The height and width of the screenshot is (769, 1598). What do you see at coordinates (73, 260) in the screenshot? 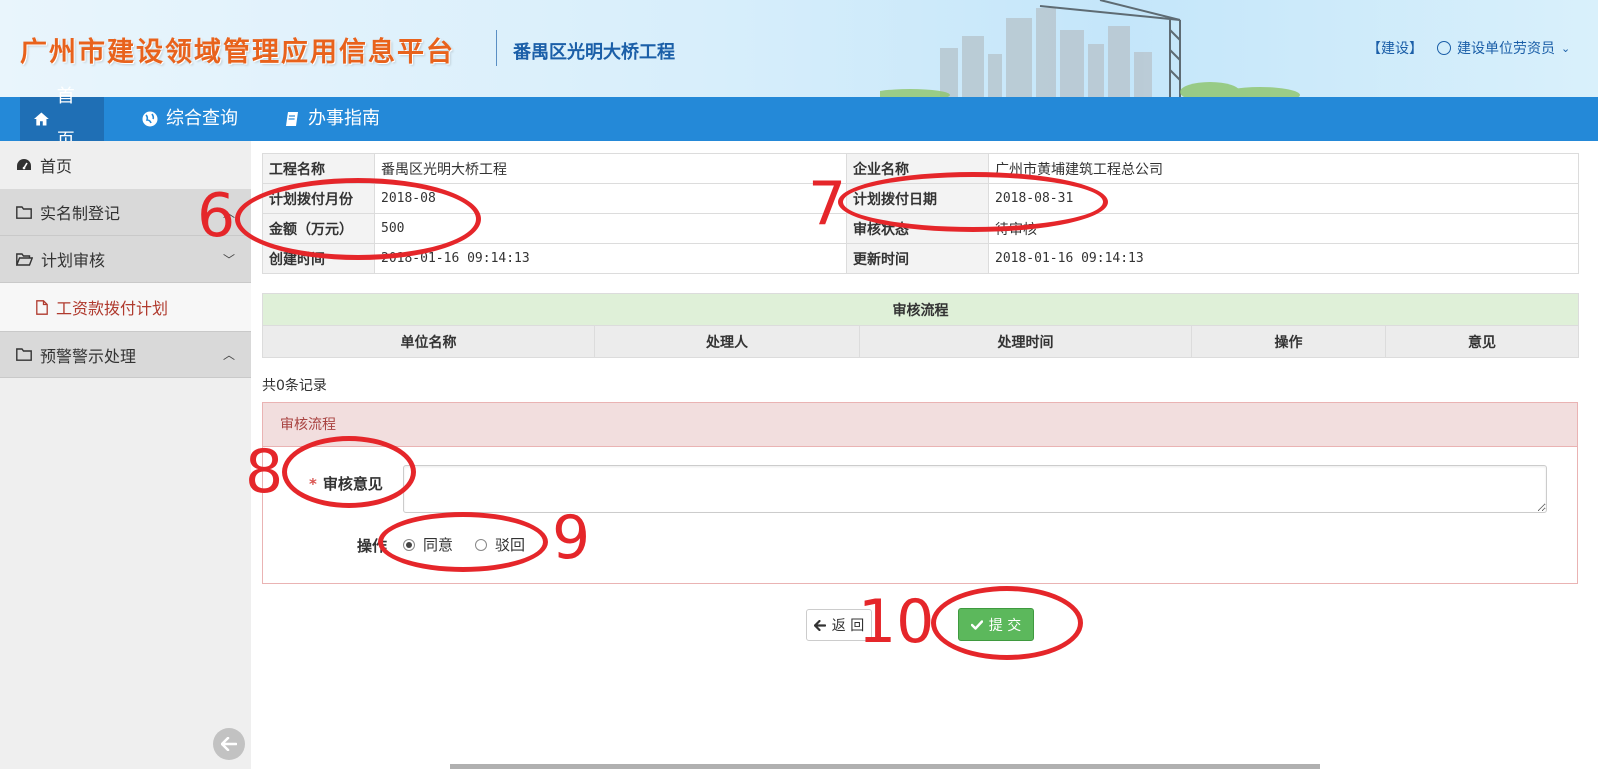
I see `sidebar-item-label: 计划审核` at bounding box center [73, 260].